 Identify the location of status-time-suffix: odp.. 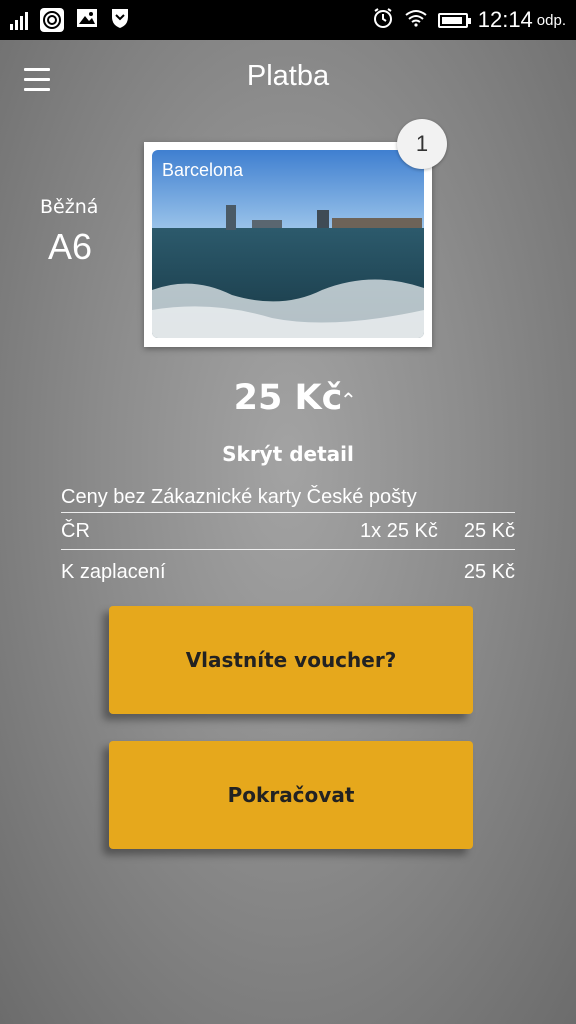
(551, 20).